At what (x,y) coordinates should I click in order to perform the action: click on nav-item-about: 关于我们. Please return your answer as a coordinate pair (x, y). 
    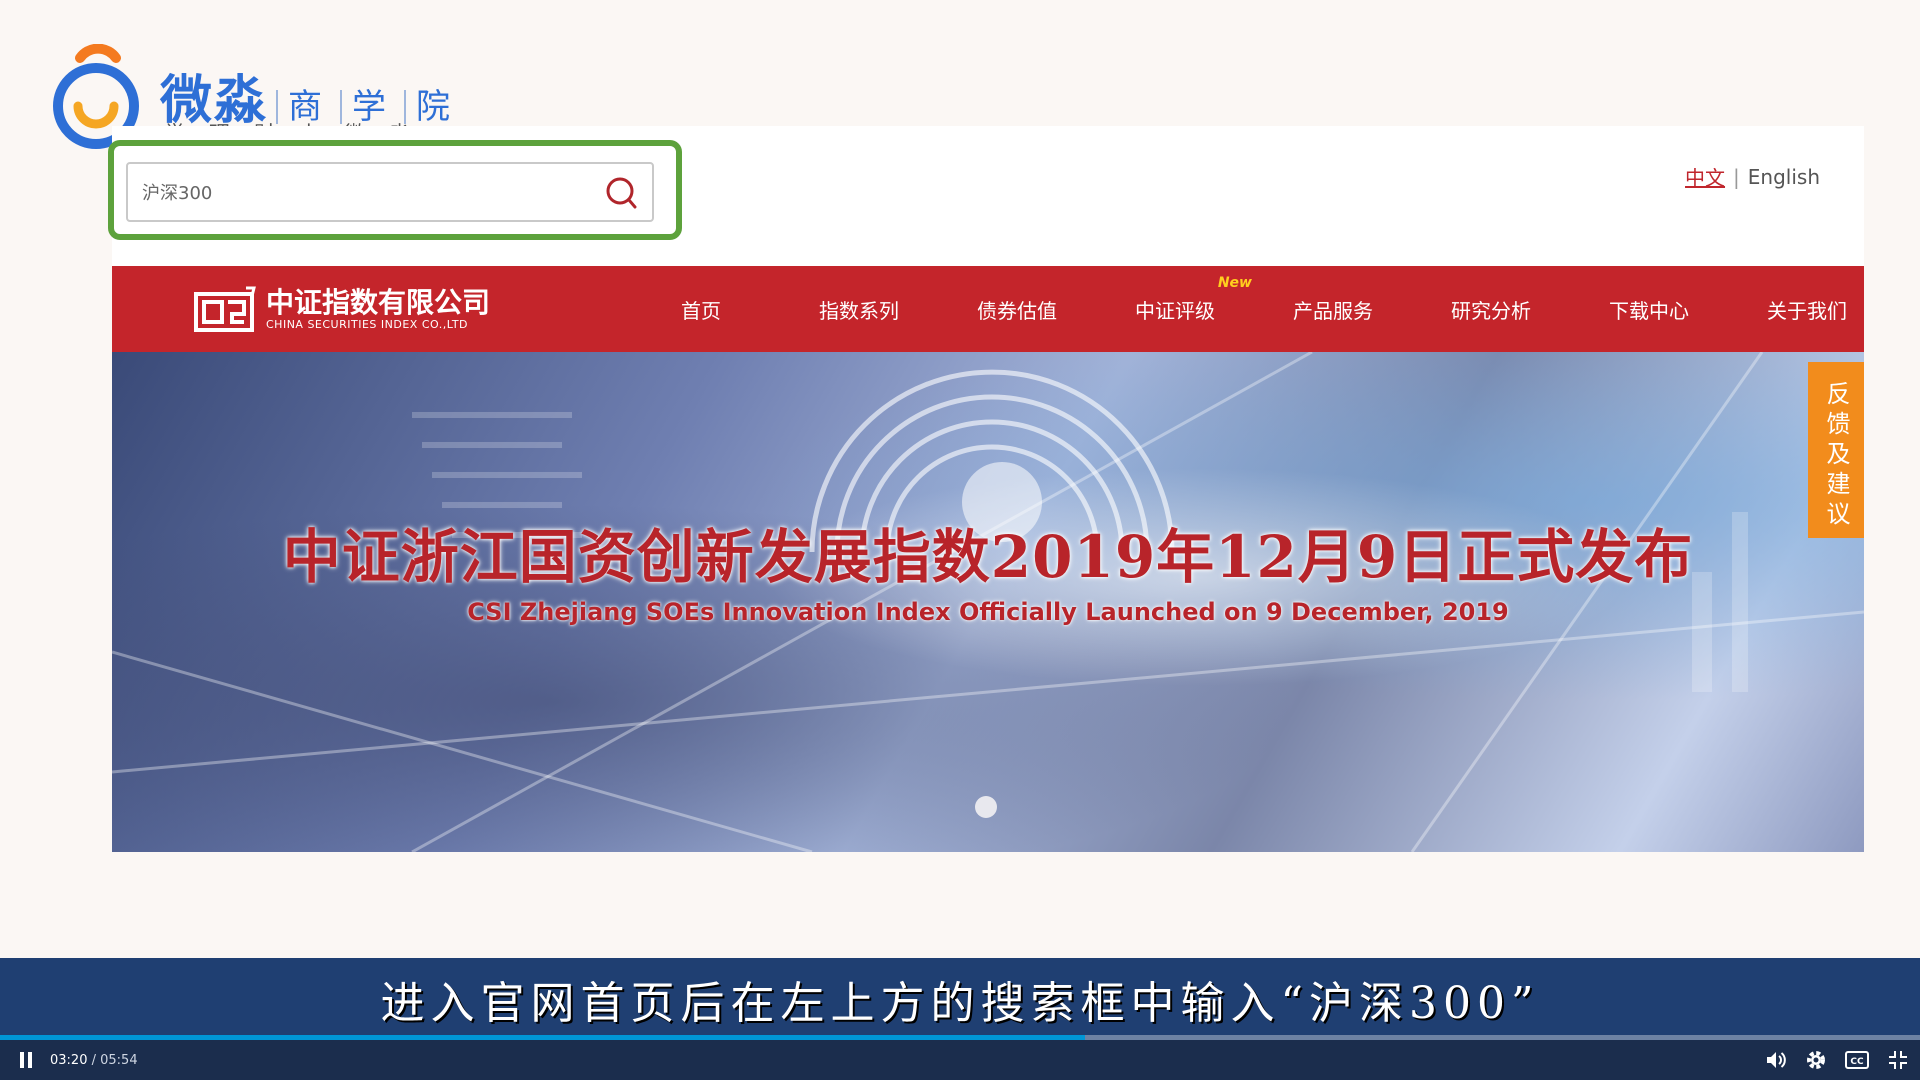
    Looking at the image, I should click on (1807, 309).